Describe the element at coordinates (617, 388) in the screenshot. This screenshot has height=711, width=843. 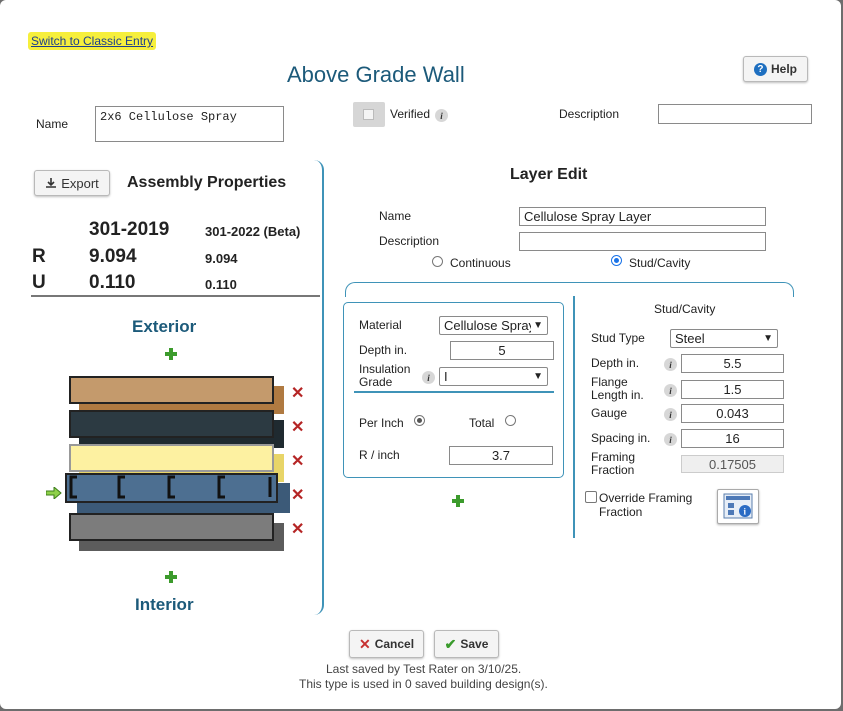
I see `flange-label: Flange Length in.` at that location.